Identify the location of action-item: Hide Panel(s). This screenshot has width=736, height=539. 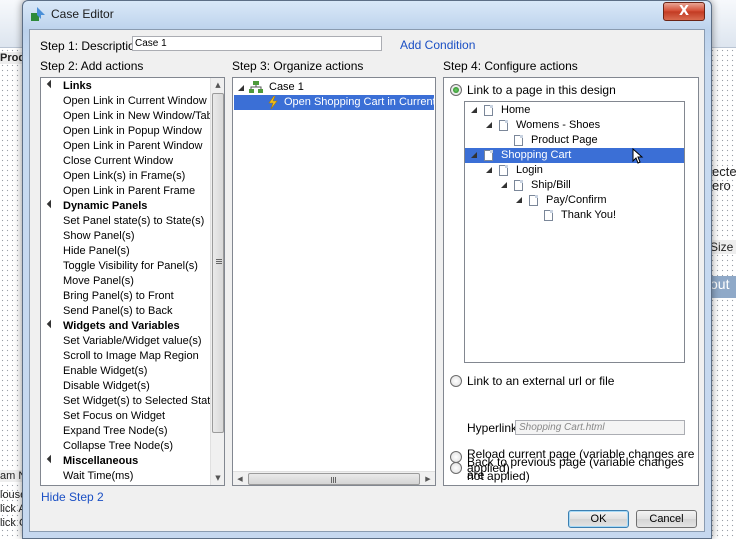
(96, 251).